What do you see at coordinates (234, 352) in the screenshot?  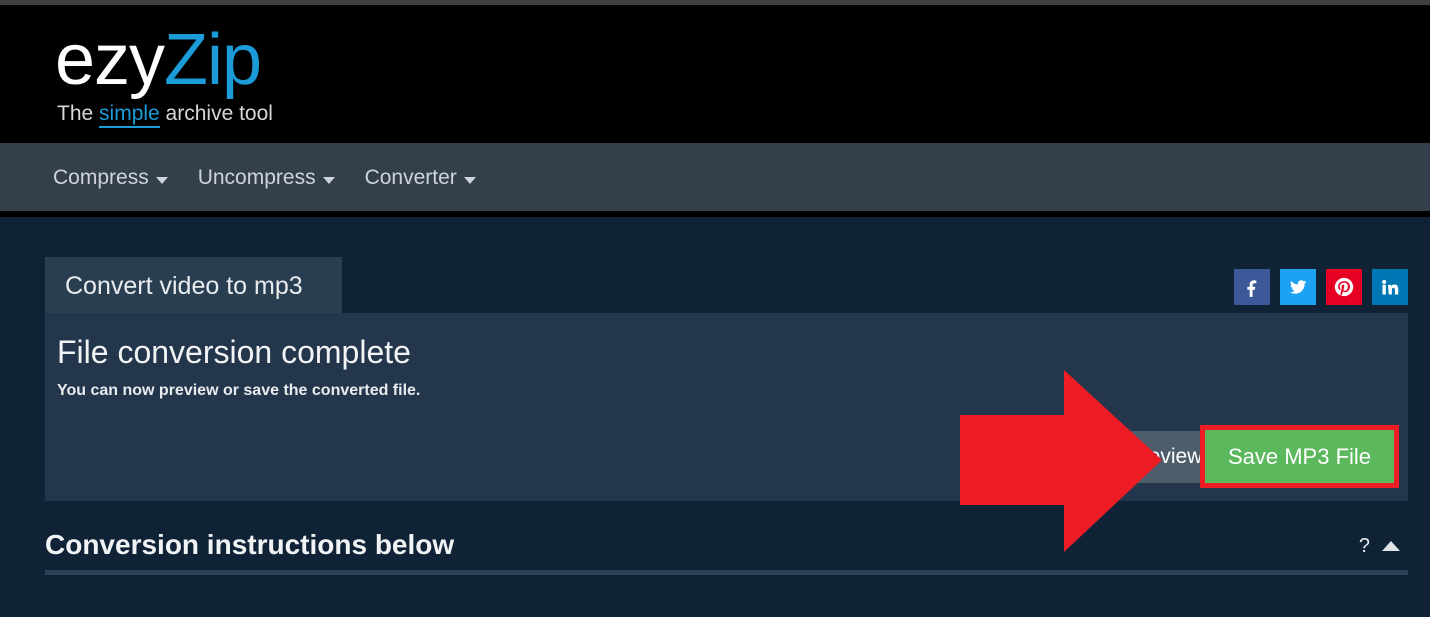 I see `page-title: File conversion complete` at bounding box center [234, 352].